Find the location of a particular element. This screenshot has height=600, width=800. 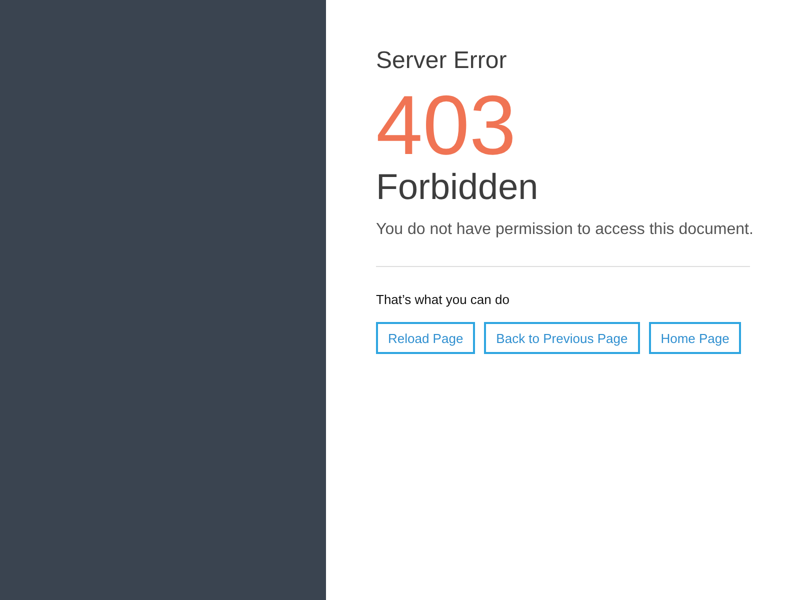

error-title: Forbidden is located at coordinates (458, 187).